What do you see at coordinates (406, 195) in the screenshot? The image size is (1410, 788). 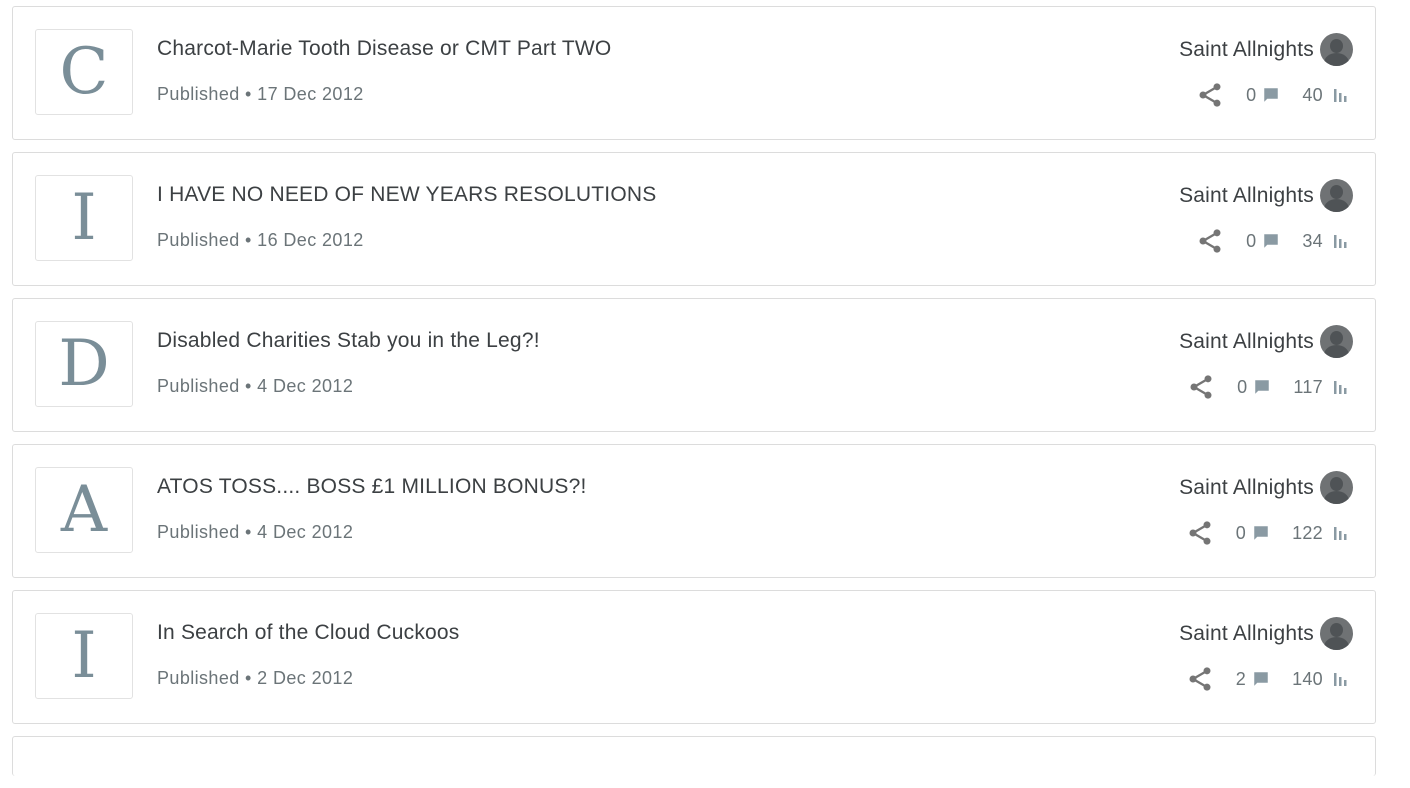 I see `post-title: I HAVE NO NEED OF NEW YEARS RESOLUTIONS` at bounding box center [406, 195].